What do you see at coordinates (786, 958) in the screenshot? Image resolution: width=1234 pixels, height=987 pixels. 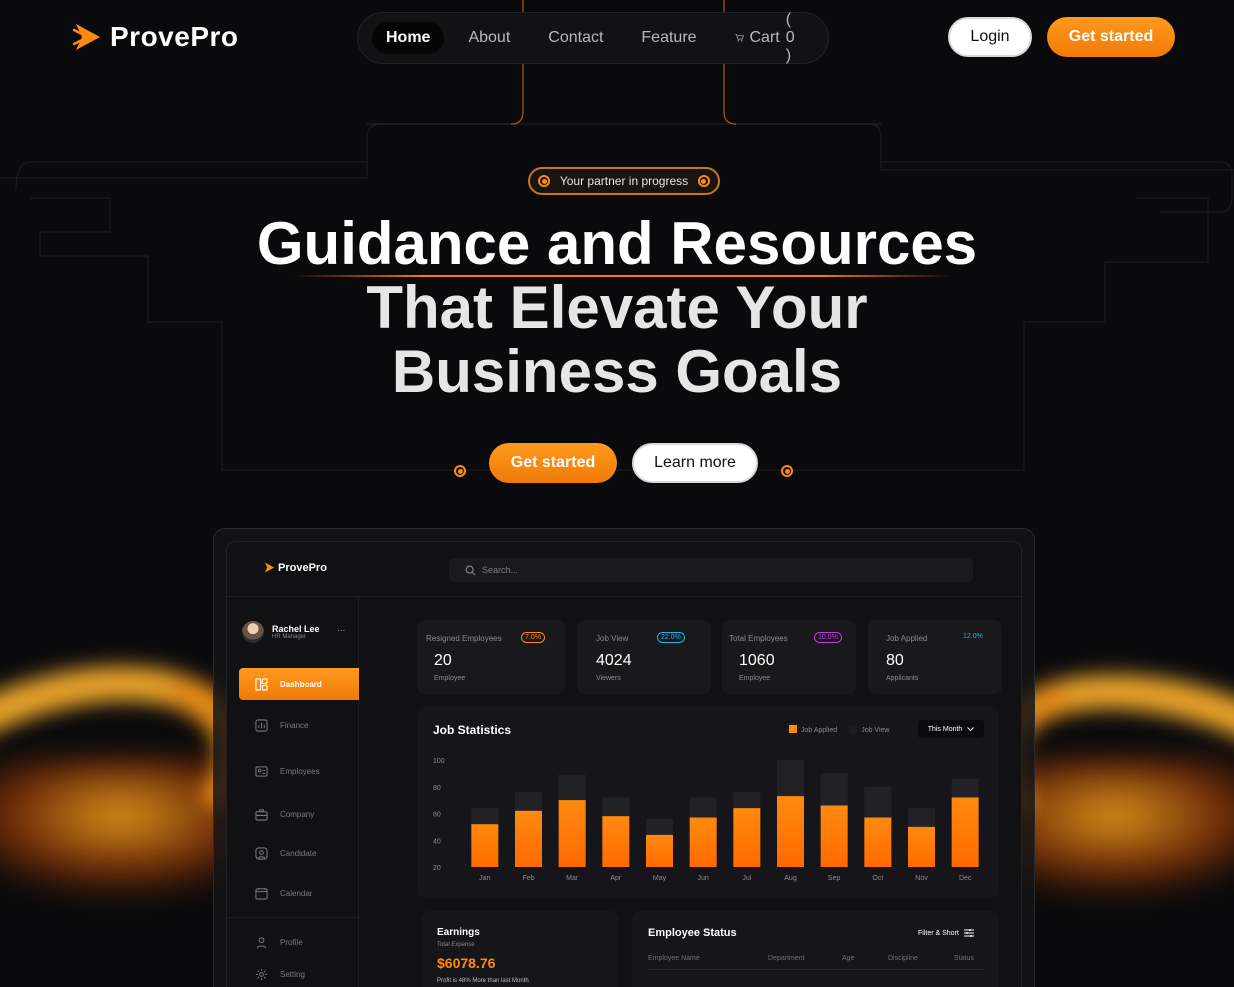 I see `column-header: Department` at bounding box center [786, 958].